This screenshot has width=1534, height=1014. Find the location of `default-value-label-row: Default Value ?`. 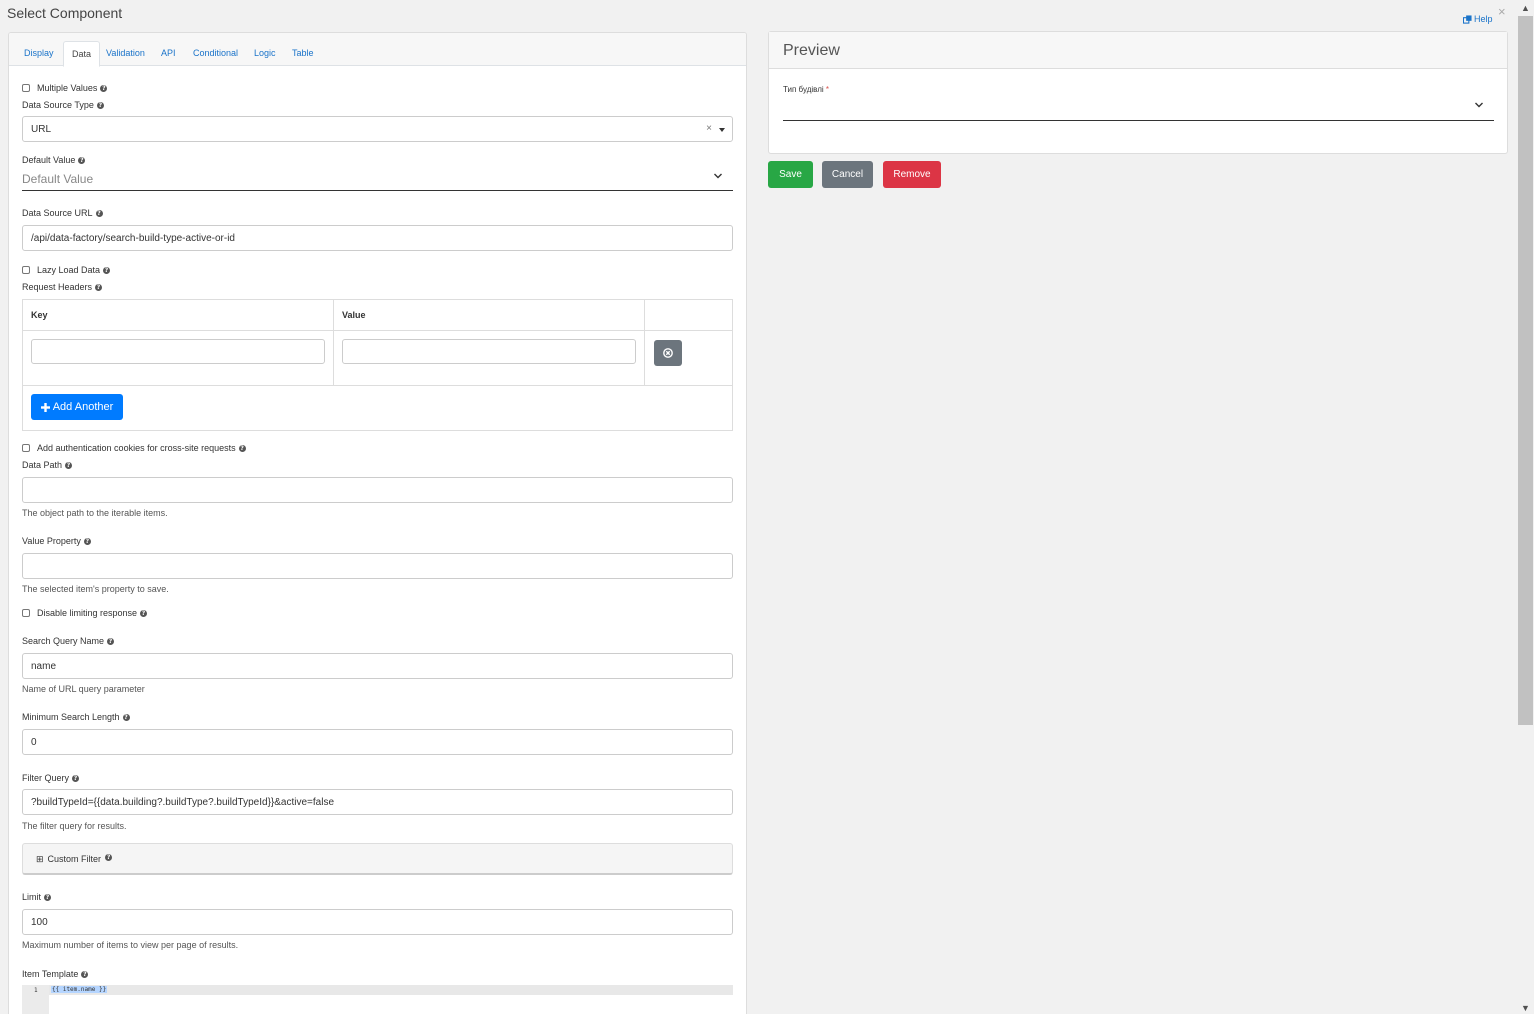

default-value-label-row: Default Value ? is located at coordinates (54, 160).